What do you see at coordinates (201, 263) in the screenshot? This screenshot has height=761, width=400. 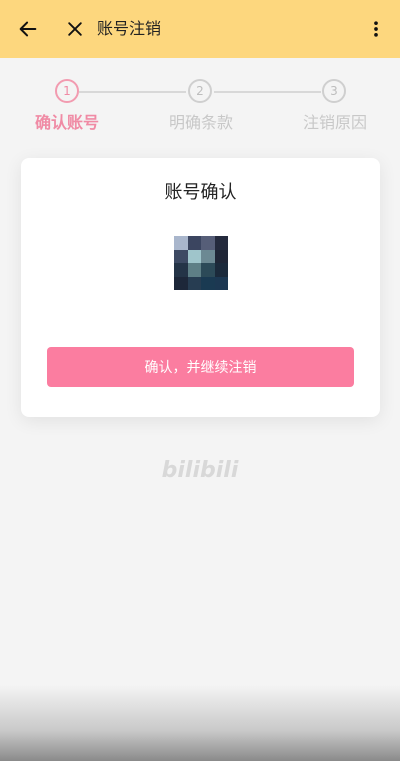 I see `avatar` at bounding box center [201, 263].